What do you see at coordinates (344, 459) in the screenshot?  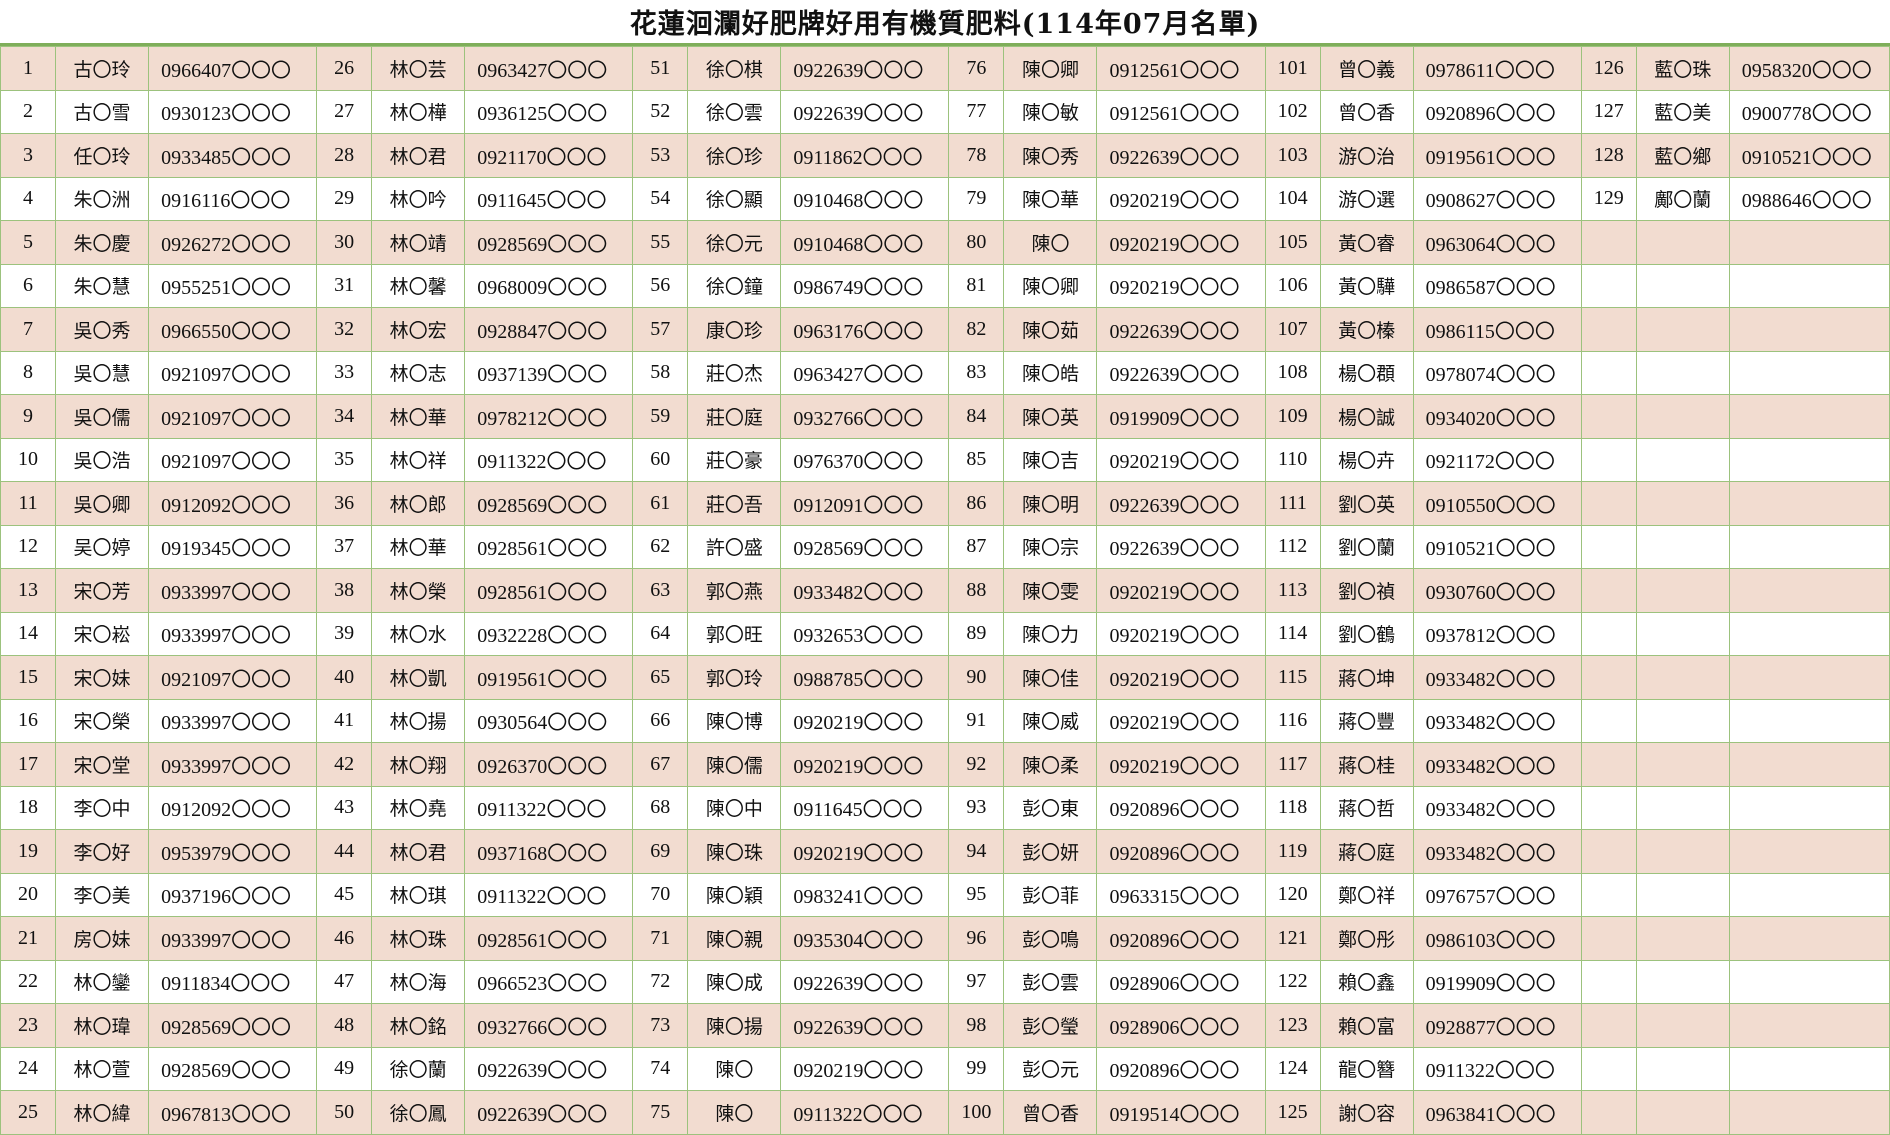 I see `entry-number: 35` at bounding box center [344, 459].